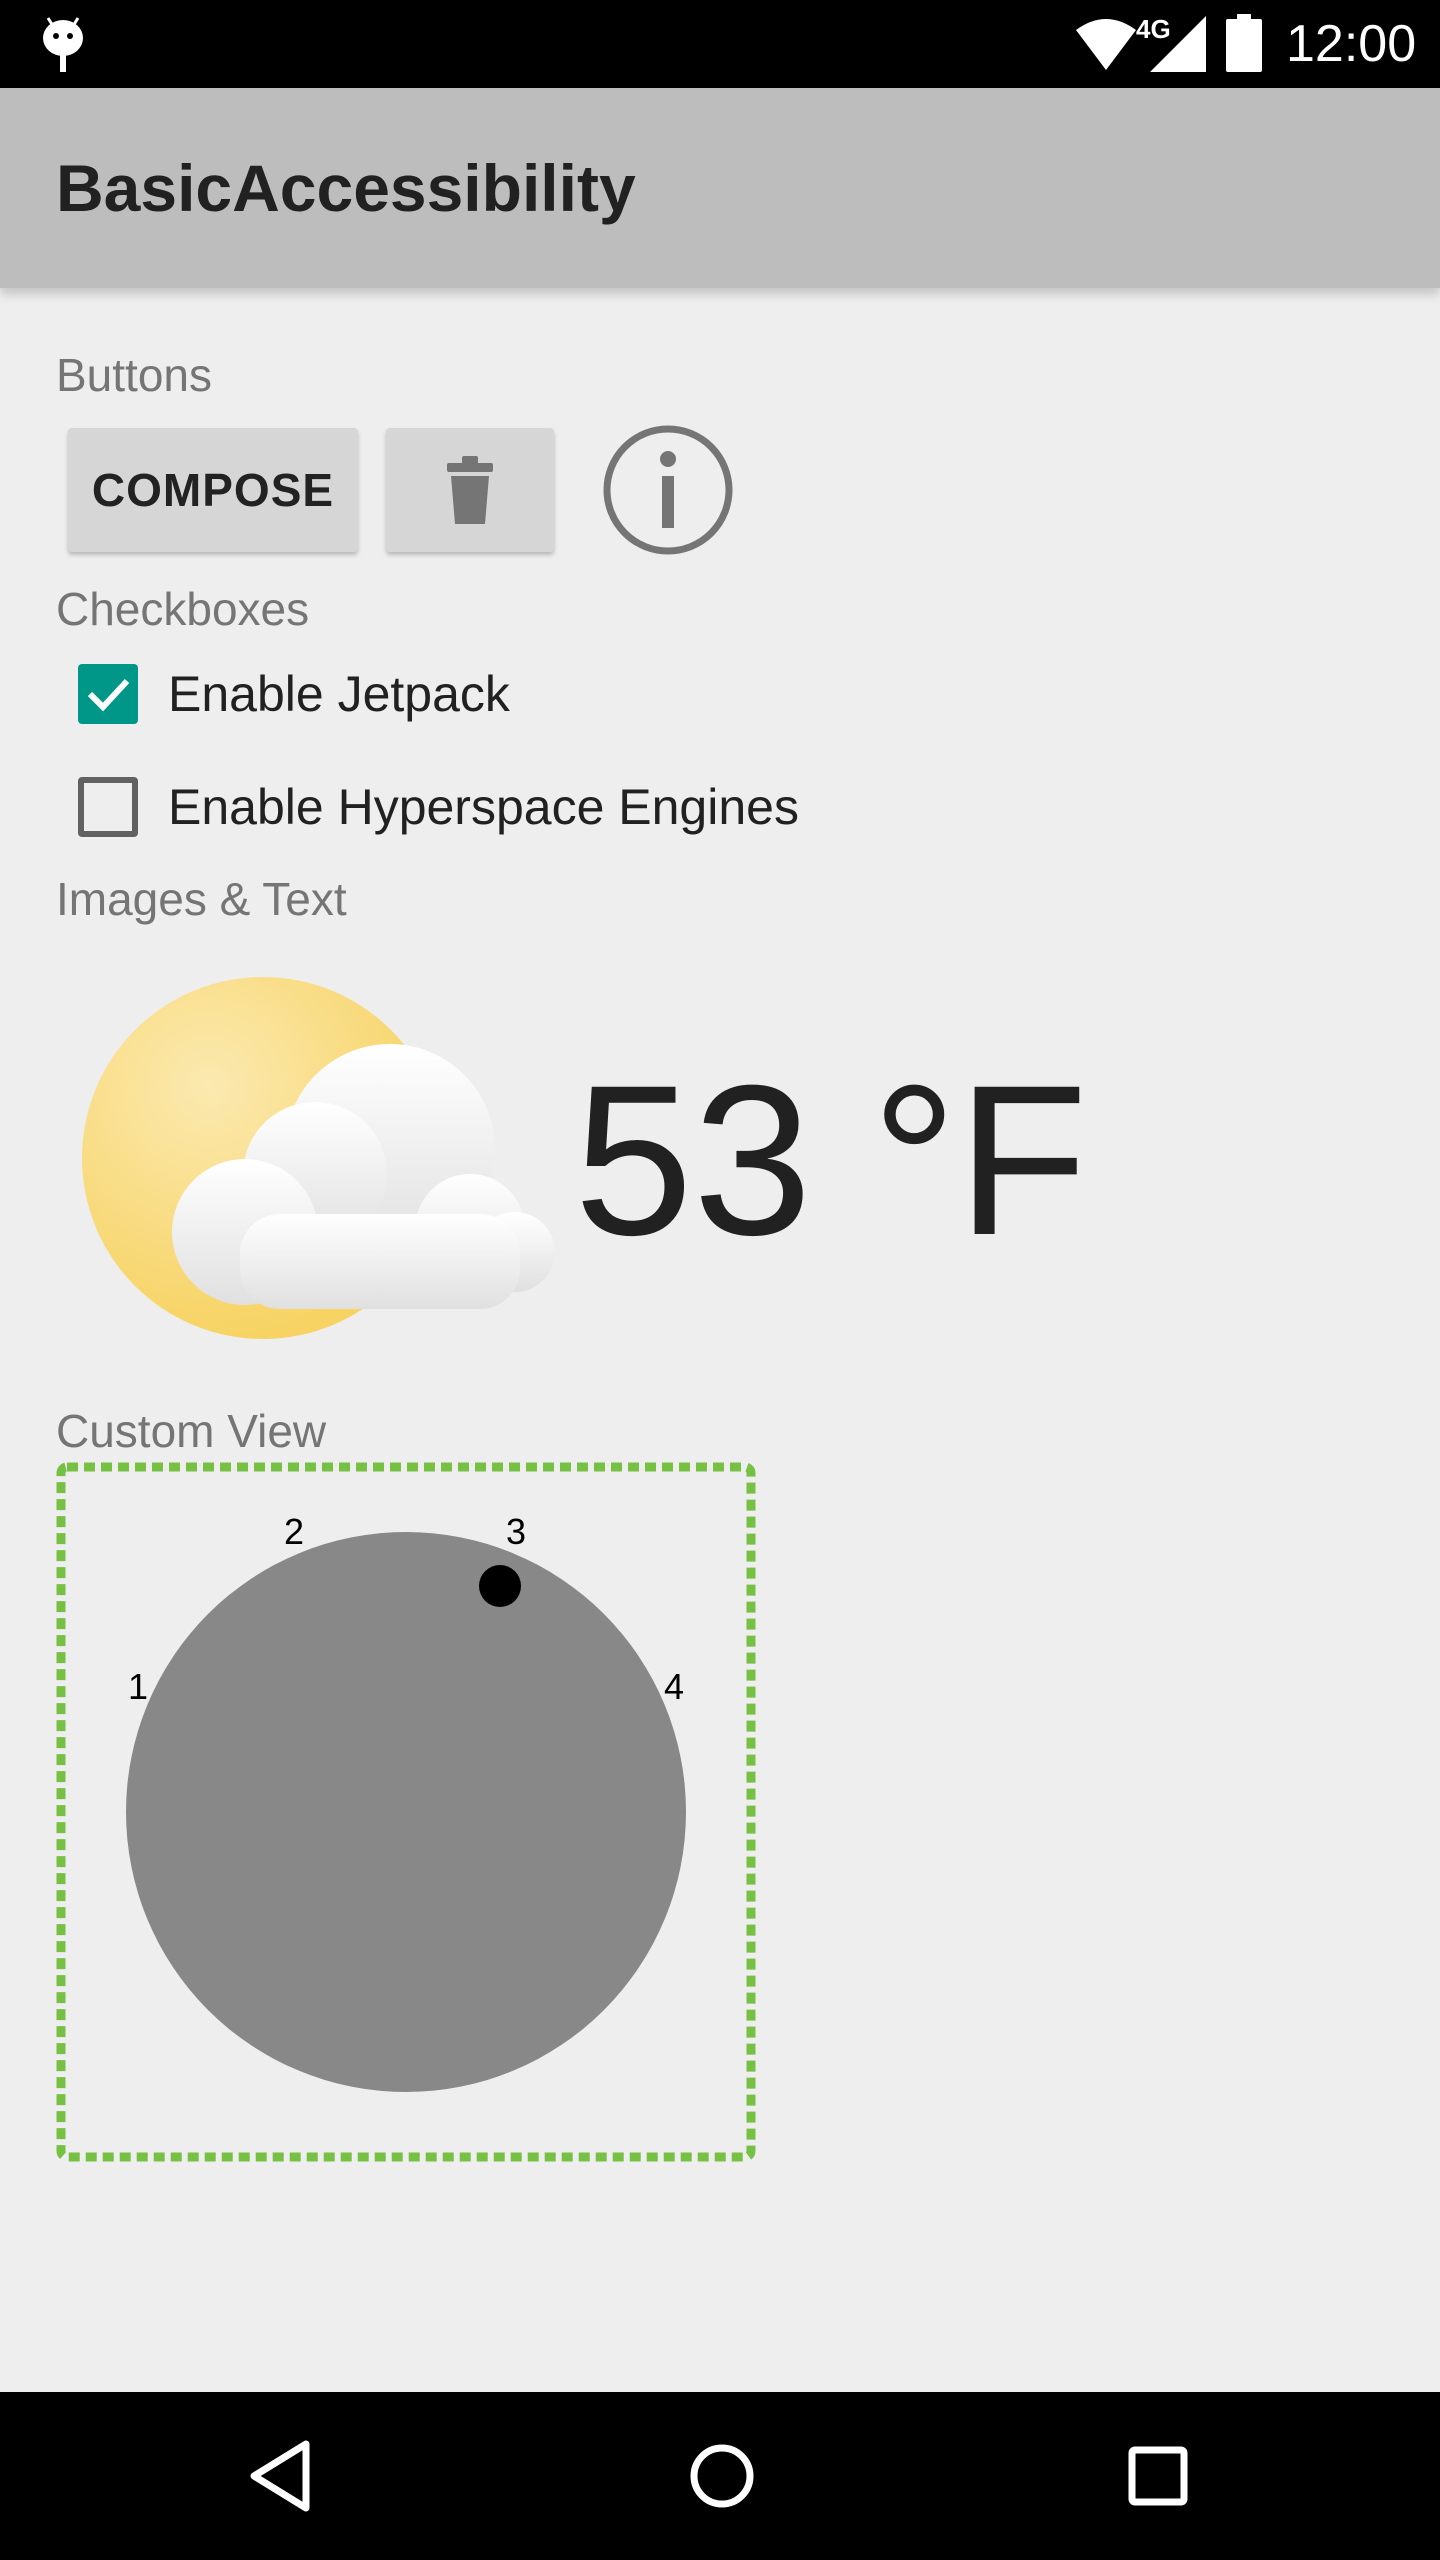 This screenshot has height=2560, width=1440. What do you see at coordinates (213, 490) in the screenshot?
I see `compose-button: COMPOSE` at bounding box center [213, 490].